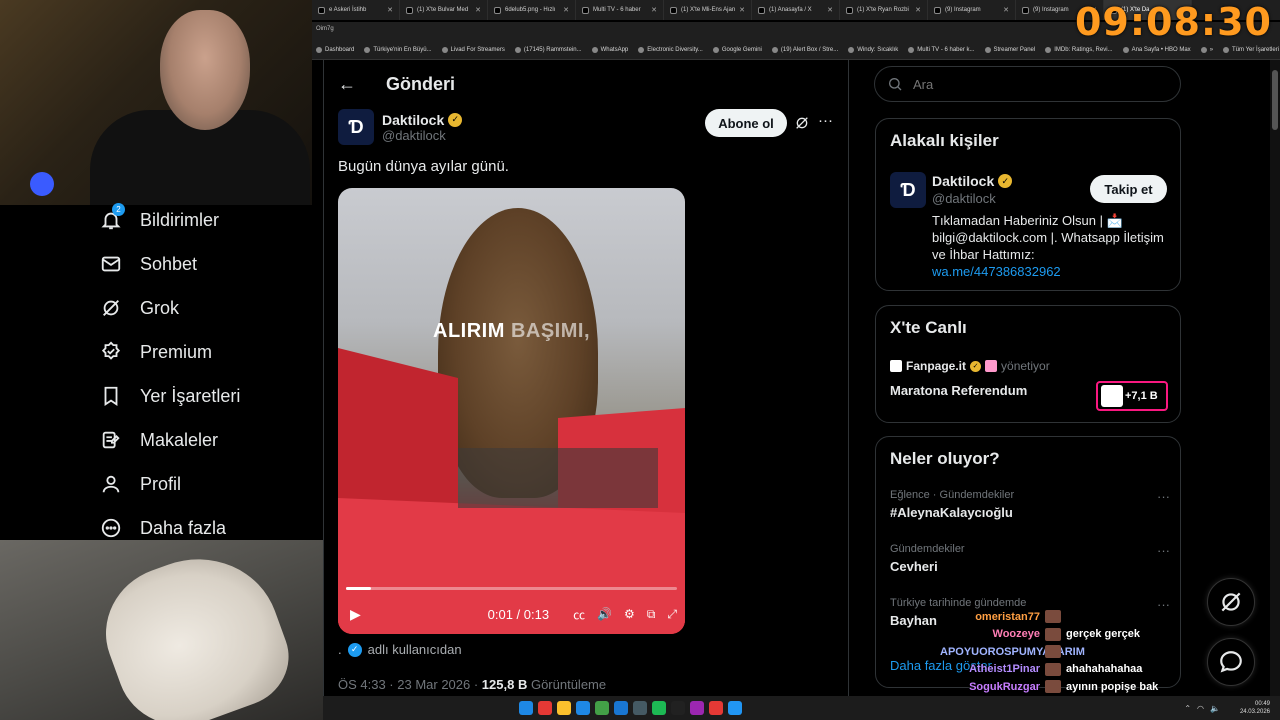  What do you see at coordinates (410, 684) in the screenshot?
I see `post-timestamp: ÖS 4:33 · 23 Mar 2026 ·` at bounding box center [410, 684].